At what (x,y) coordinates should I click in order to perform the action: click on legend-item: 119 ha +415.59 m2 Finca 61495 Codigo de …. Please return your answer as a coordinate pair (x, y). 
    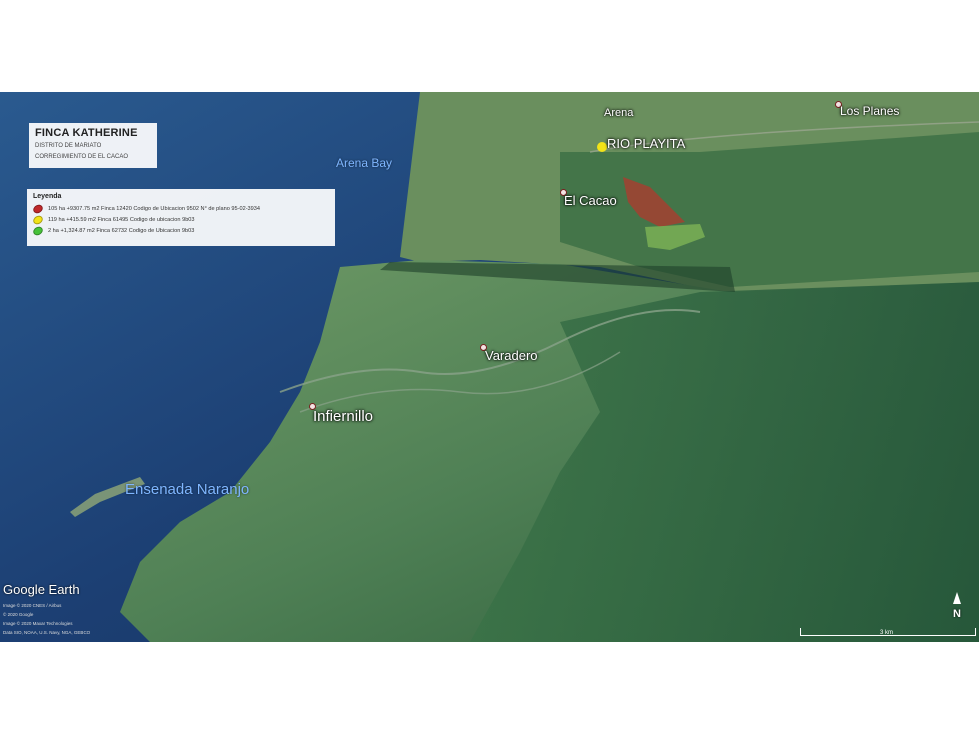
    Looking at the image, I should click on (180, 219).